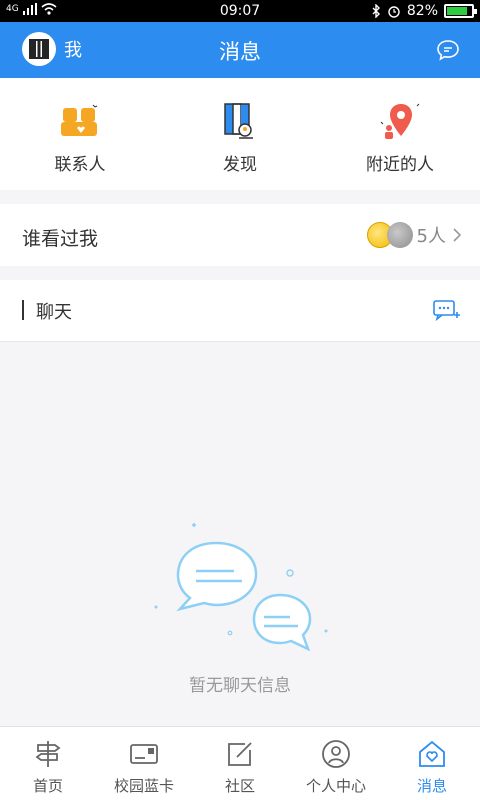 The image size is (480, 800). I want to click on new-chat-icon, so click(446, 310).